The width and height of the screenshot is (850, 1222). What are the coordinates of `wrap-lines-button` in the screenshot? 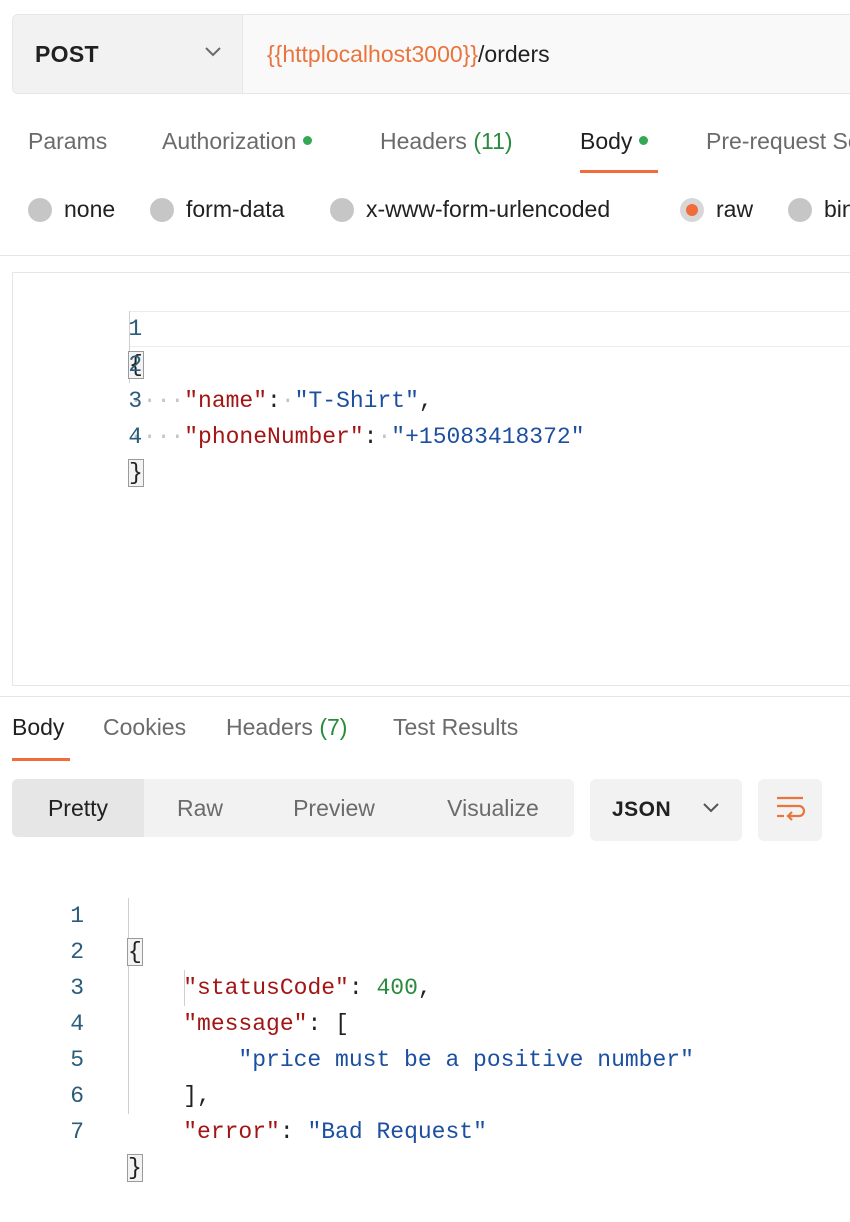 It's located at (790, 810).